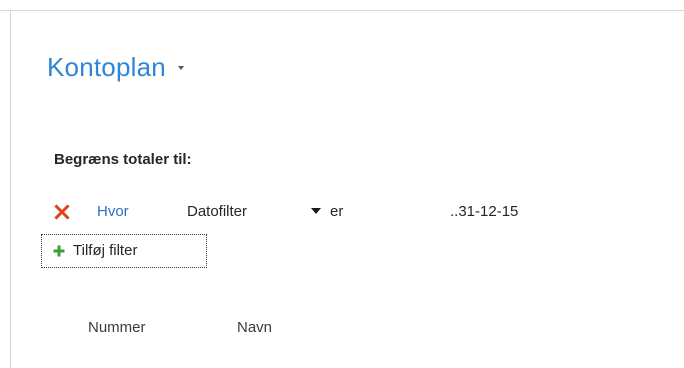  What do you see at coordinates (117, 328) in the screenshot?
I see `column-header-number: Nummer` at bounding box center [117, 328].